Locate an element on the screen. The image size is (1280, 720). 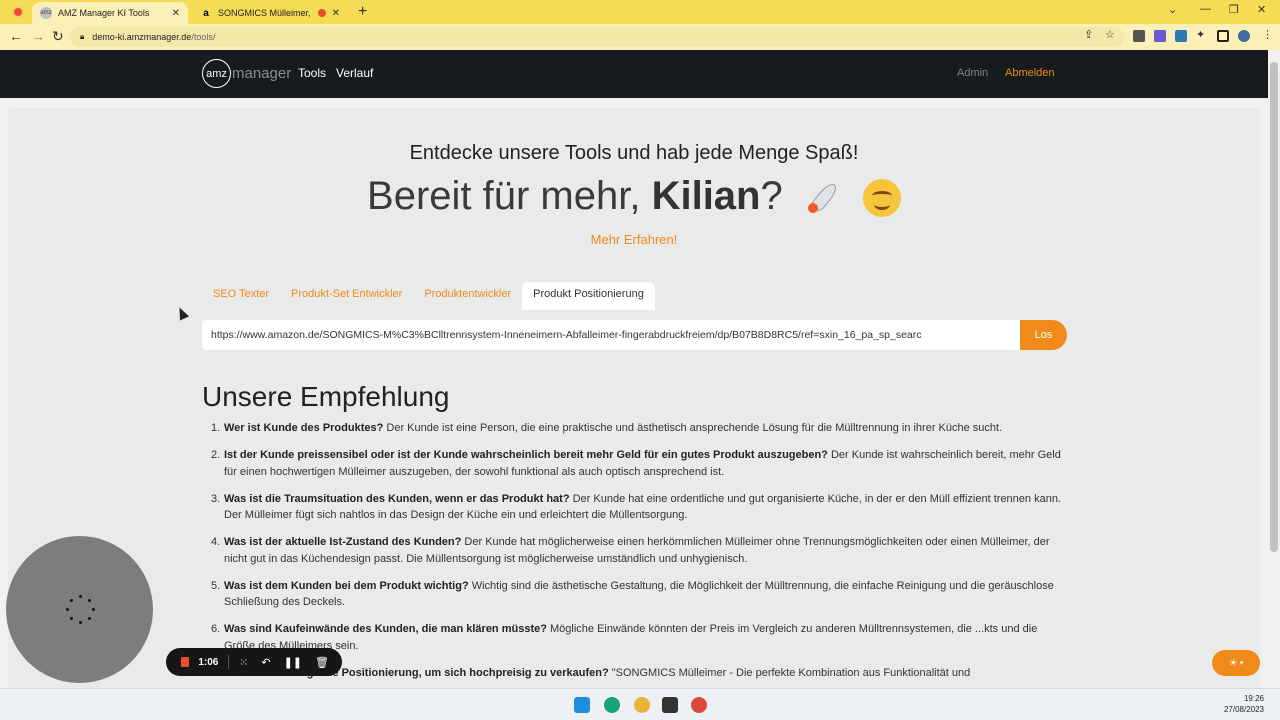
menu-kebab-icon: ⋮ is located at coordinates (1267, 34).